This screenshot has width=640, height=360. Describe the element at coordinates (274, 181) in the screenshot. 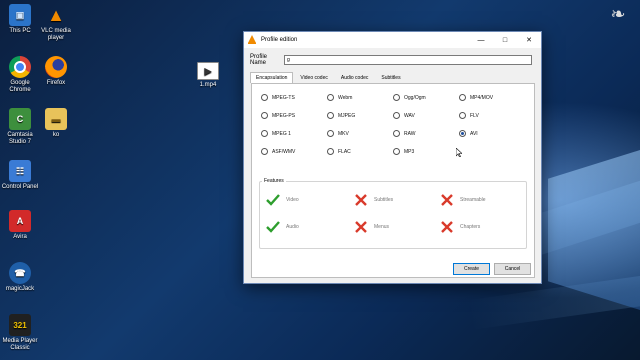

I see `features-label: Features` at that location.